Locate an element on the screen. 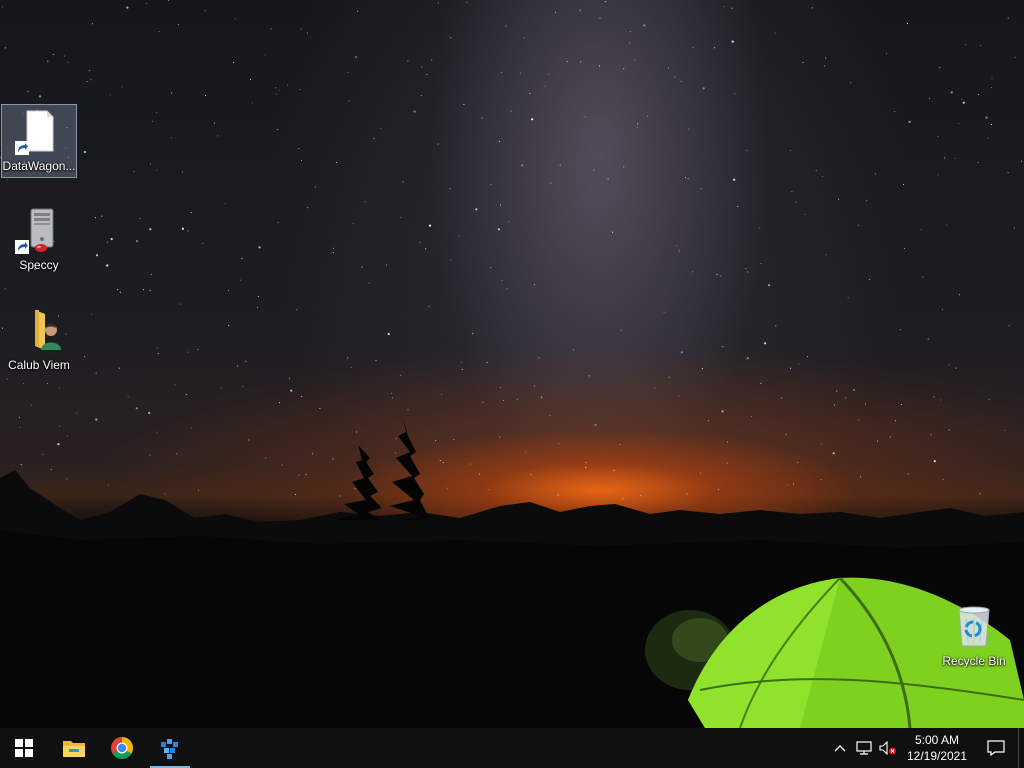 The height and width of the screenshot is (768, 1024). desktop-icon-label: Recycle Bin is located at coordinates (974, 661).